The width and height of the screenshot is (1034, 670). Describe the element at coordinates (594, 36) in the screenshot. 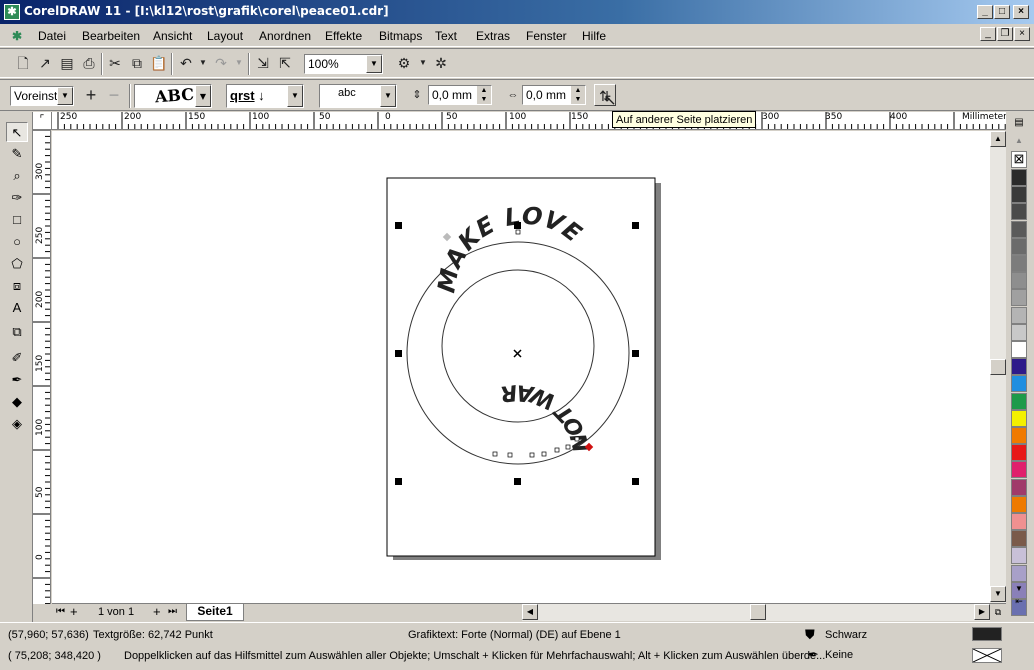

I see `menu-hilfe: Hilfe` at that location.